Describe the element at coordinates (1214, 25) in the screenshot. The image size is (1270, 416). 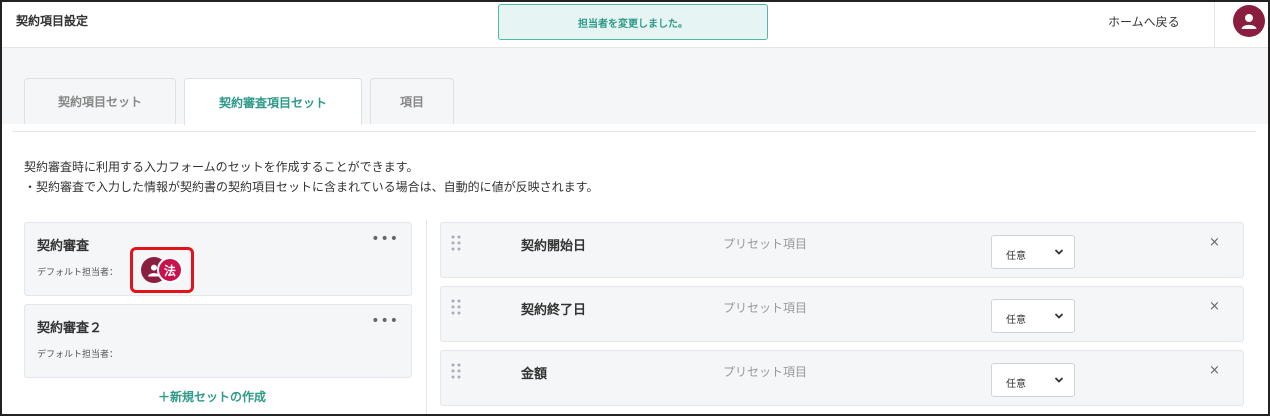
I see `header-divider` at that location.